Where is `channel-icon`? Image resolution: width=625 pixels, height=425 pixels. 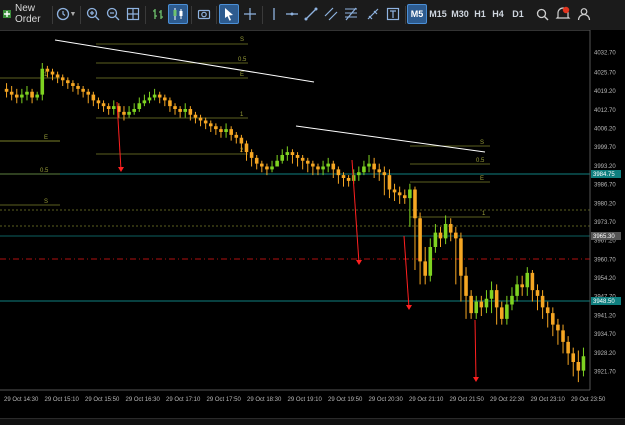
channel-icon is located at coordinates (331, 14).